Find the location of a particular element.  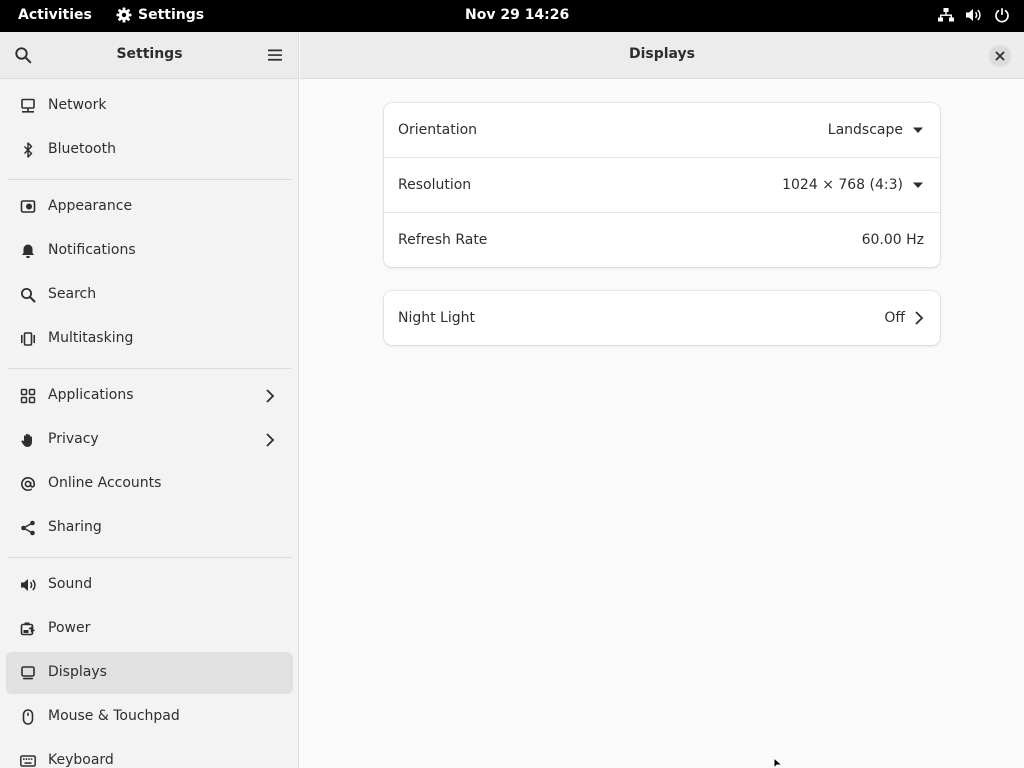

night-light-card: Night Light Off is located at coordinates (662, 318).